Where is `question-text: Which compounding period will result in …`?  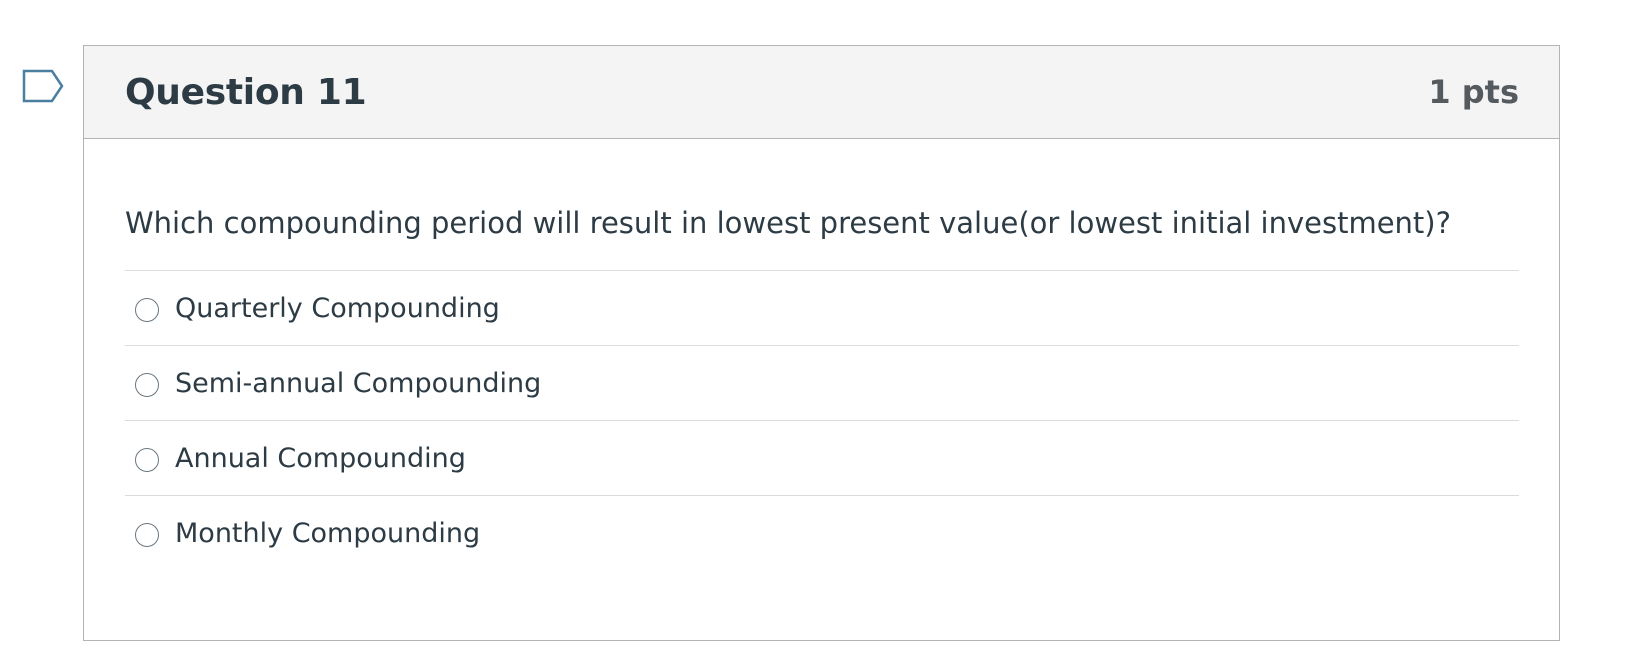
question-text: Which compounding period will result in … is located at coordinates (788, 223).